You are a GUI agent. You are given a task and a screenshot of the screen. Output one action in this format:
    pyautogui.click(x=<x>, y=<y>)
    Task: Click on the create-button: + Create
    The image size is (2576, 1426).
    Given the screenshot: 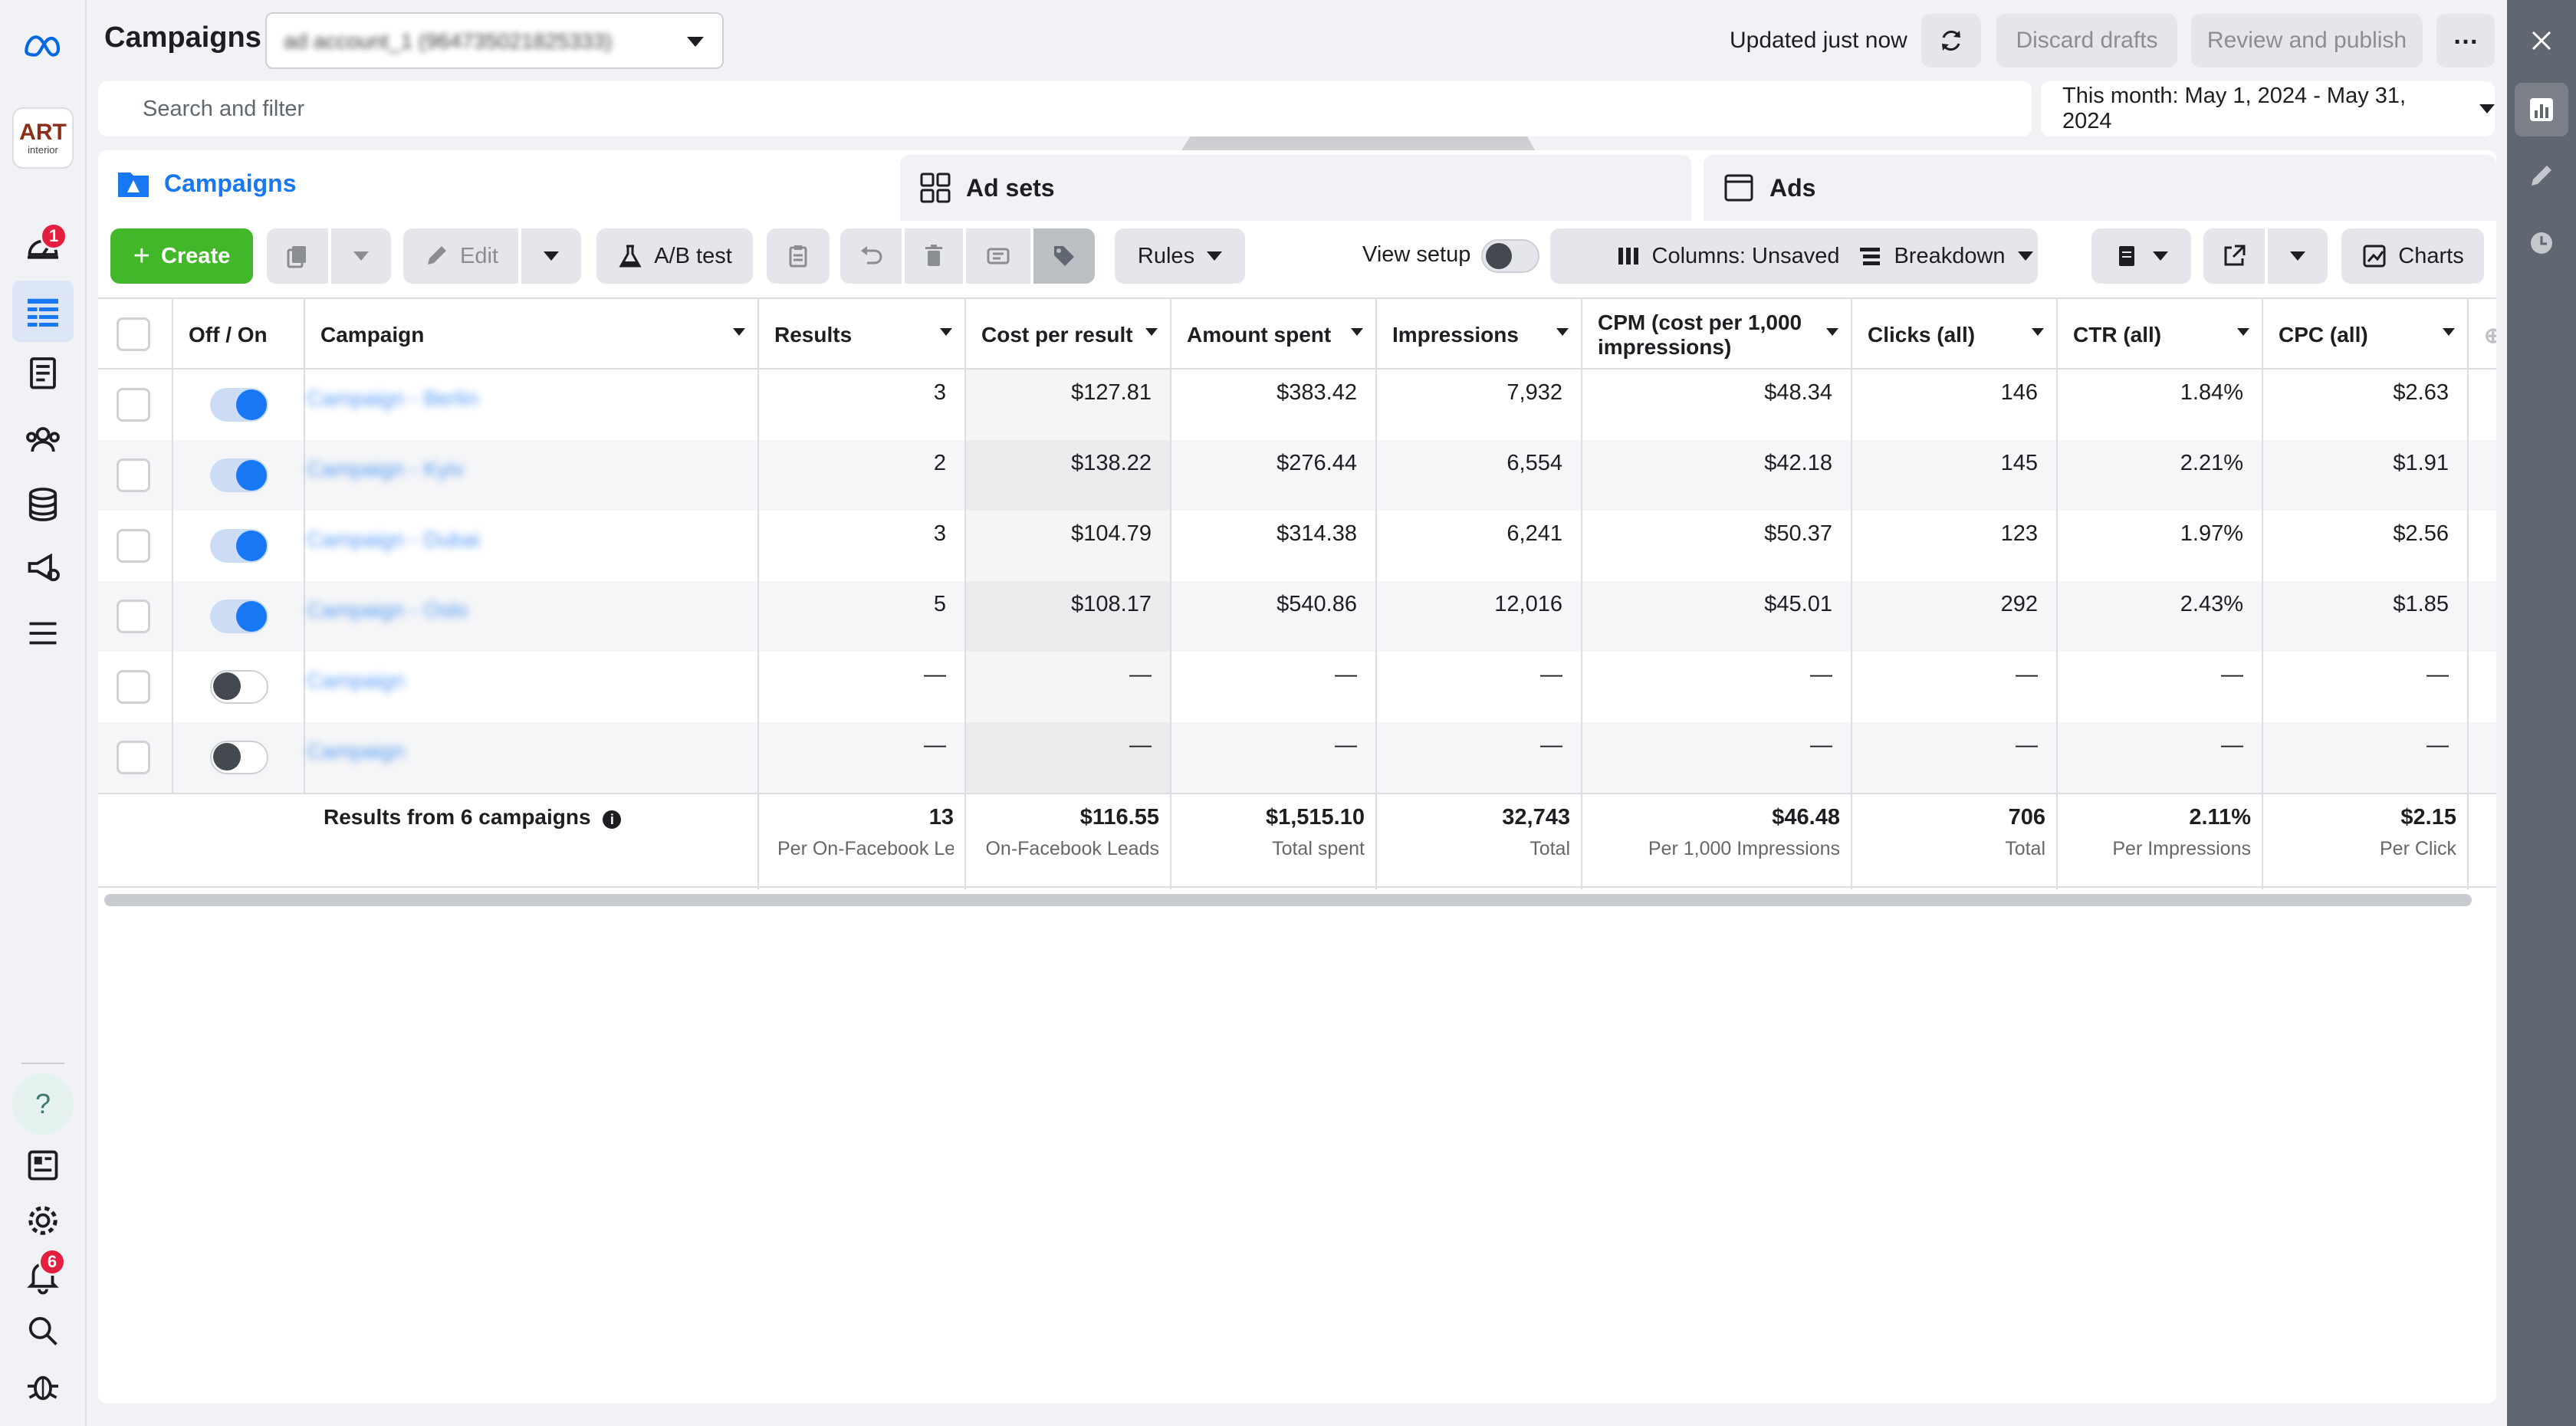 What is the action you would take?
    pyautogui.click(x=182, y=256)
    